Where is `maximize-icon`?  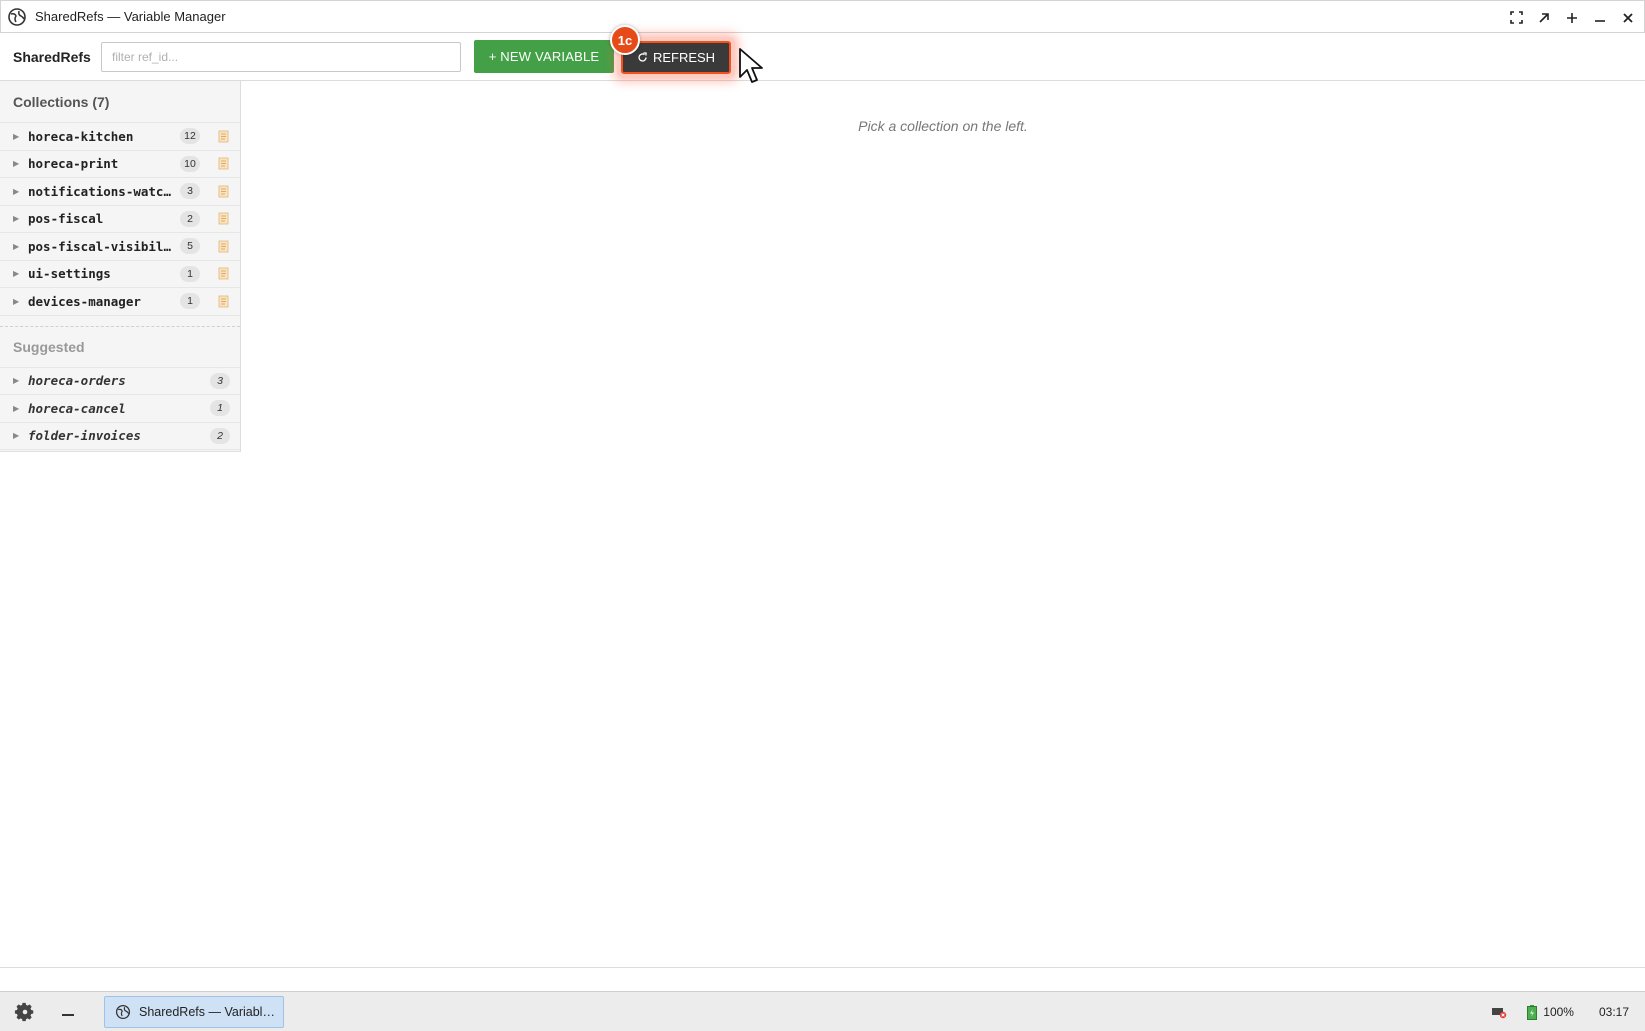
maximize-icon is located at coordinates (1572, 18).